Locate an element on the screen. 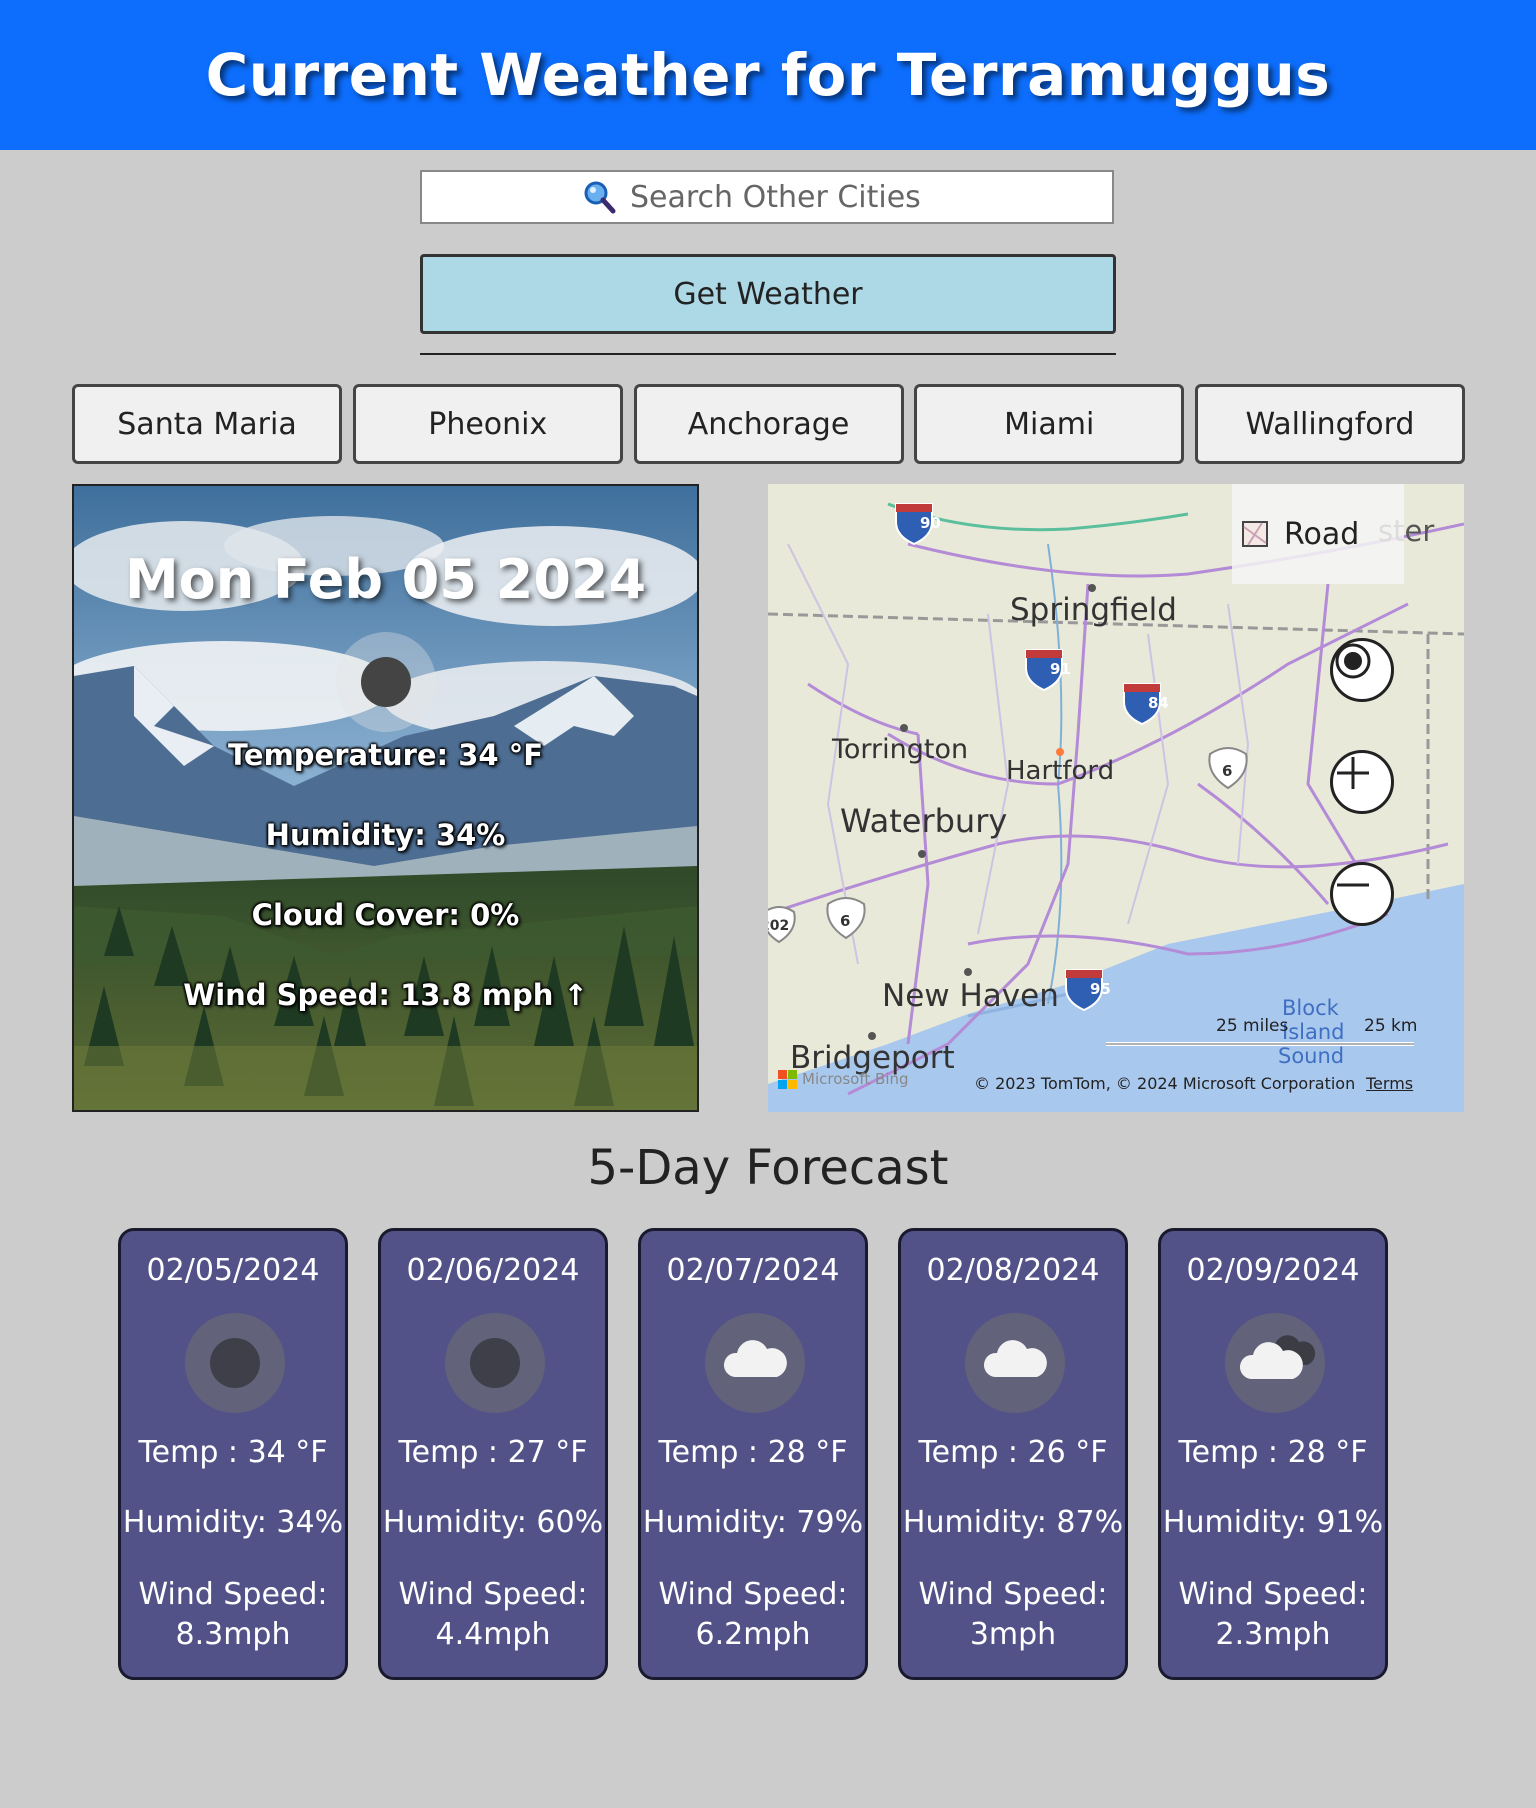 This screenshot has width=1536, height=1808. zoom-in-button is located at coordinates (1362, 782).